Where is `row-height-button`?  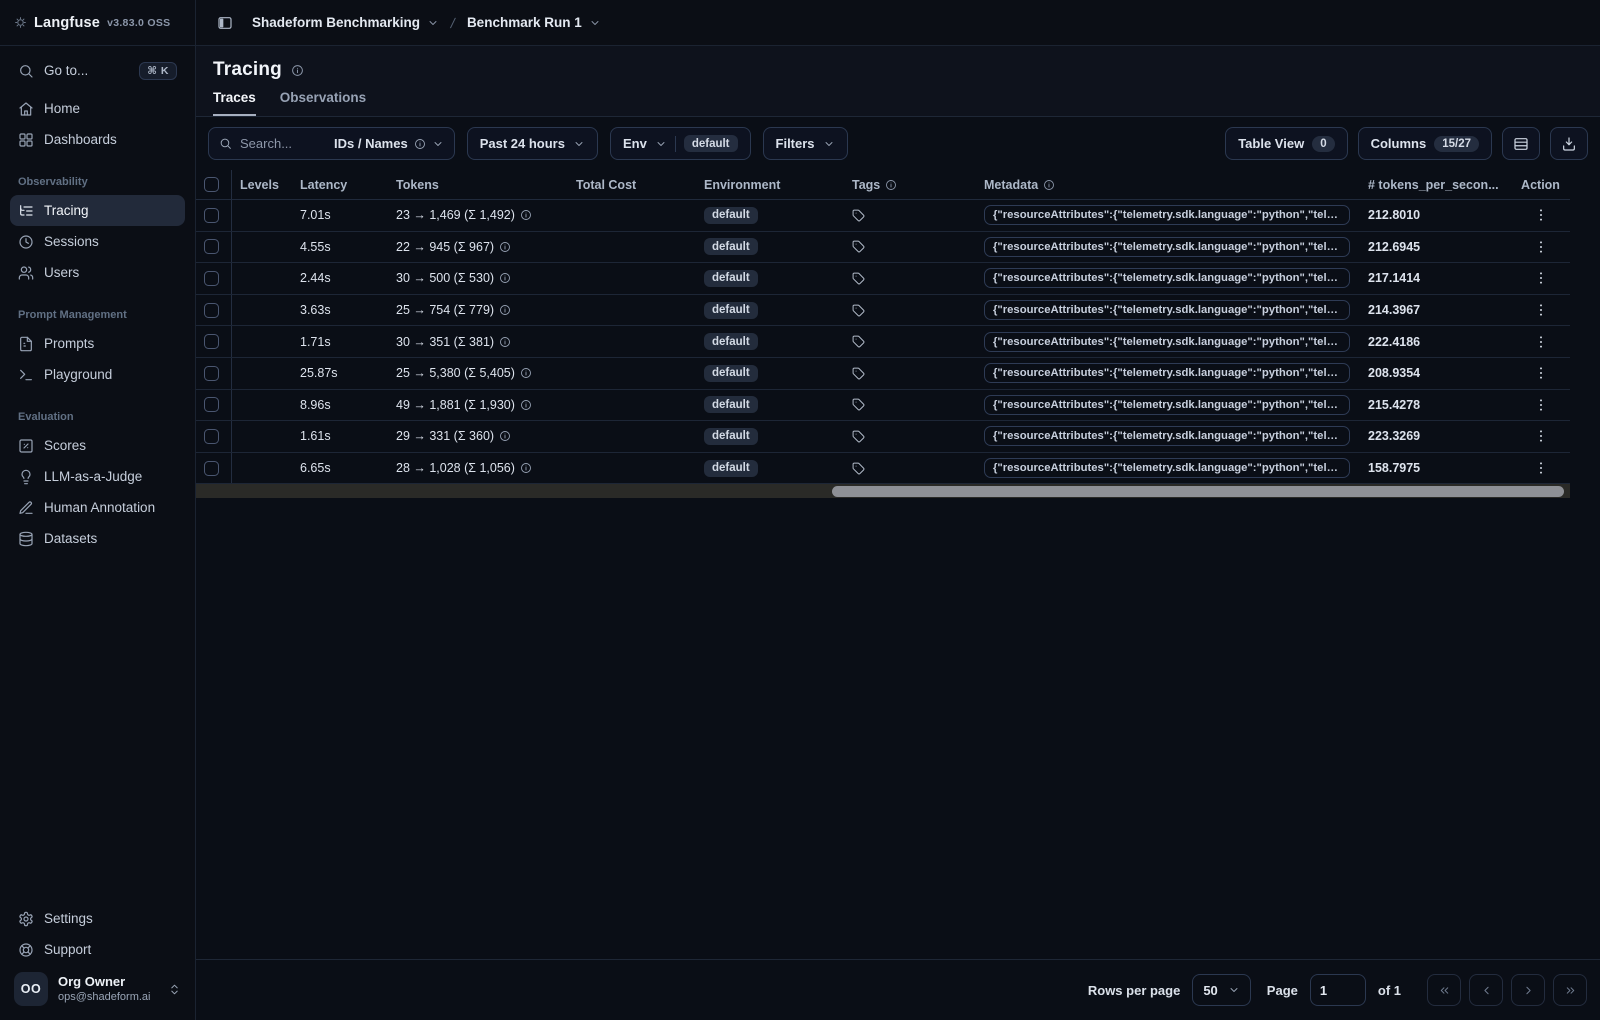
row-height-button is located at coordinates (1521, 143).